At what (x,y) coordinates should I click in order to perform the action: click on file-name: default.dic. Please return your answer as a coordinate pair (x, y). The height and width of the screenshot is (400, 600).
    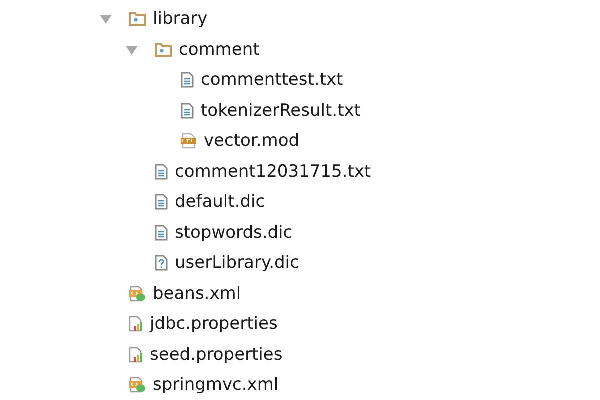
    Looking at the image, I should click on (220, 202).